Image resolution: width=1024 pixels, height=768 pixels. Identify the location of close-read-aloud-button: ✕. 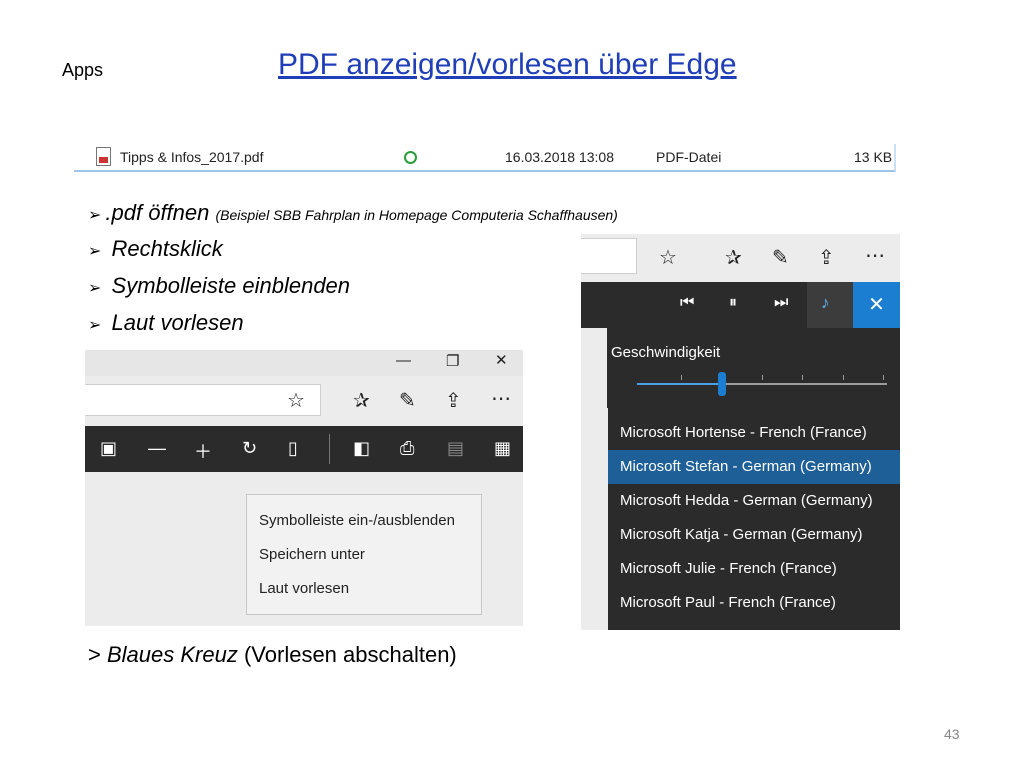
(876, 305).